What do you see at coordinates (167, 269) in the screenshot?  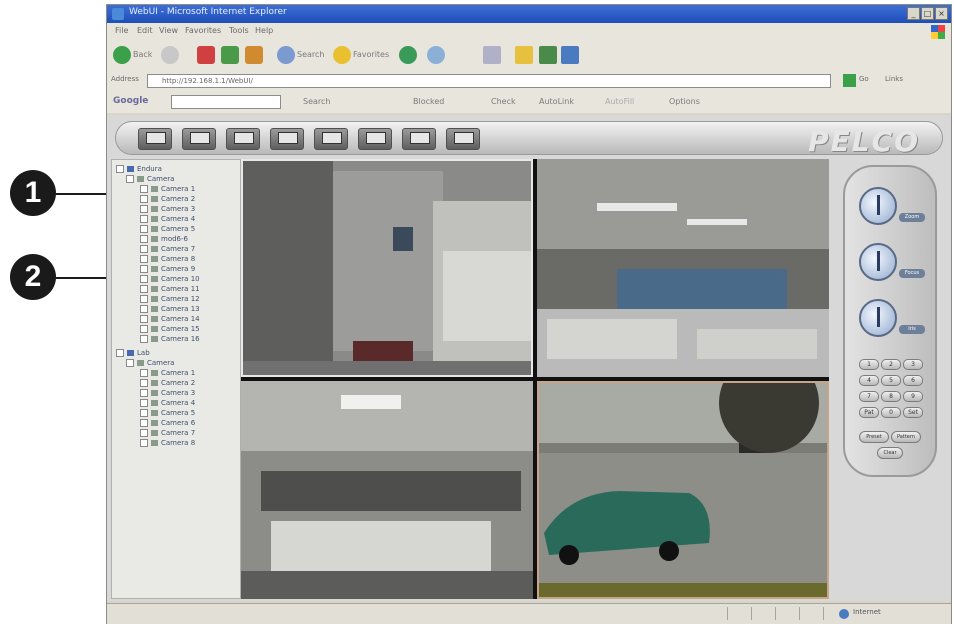 I see `tree-camera-item: Camera 9` at bounding box center [167, 269].